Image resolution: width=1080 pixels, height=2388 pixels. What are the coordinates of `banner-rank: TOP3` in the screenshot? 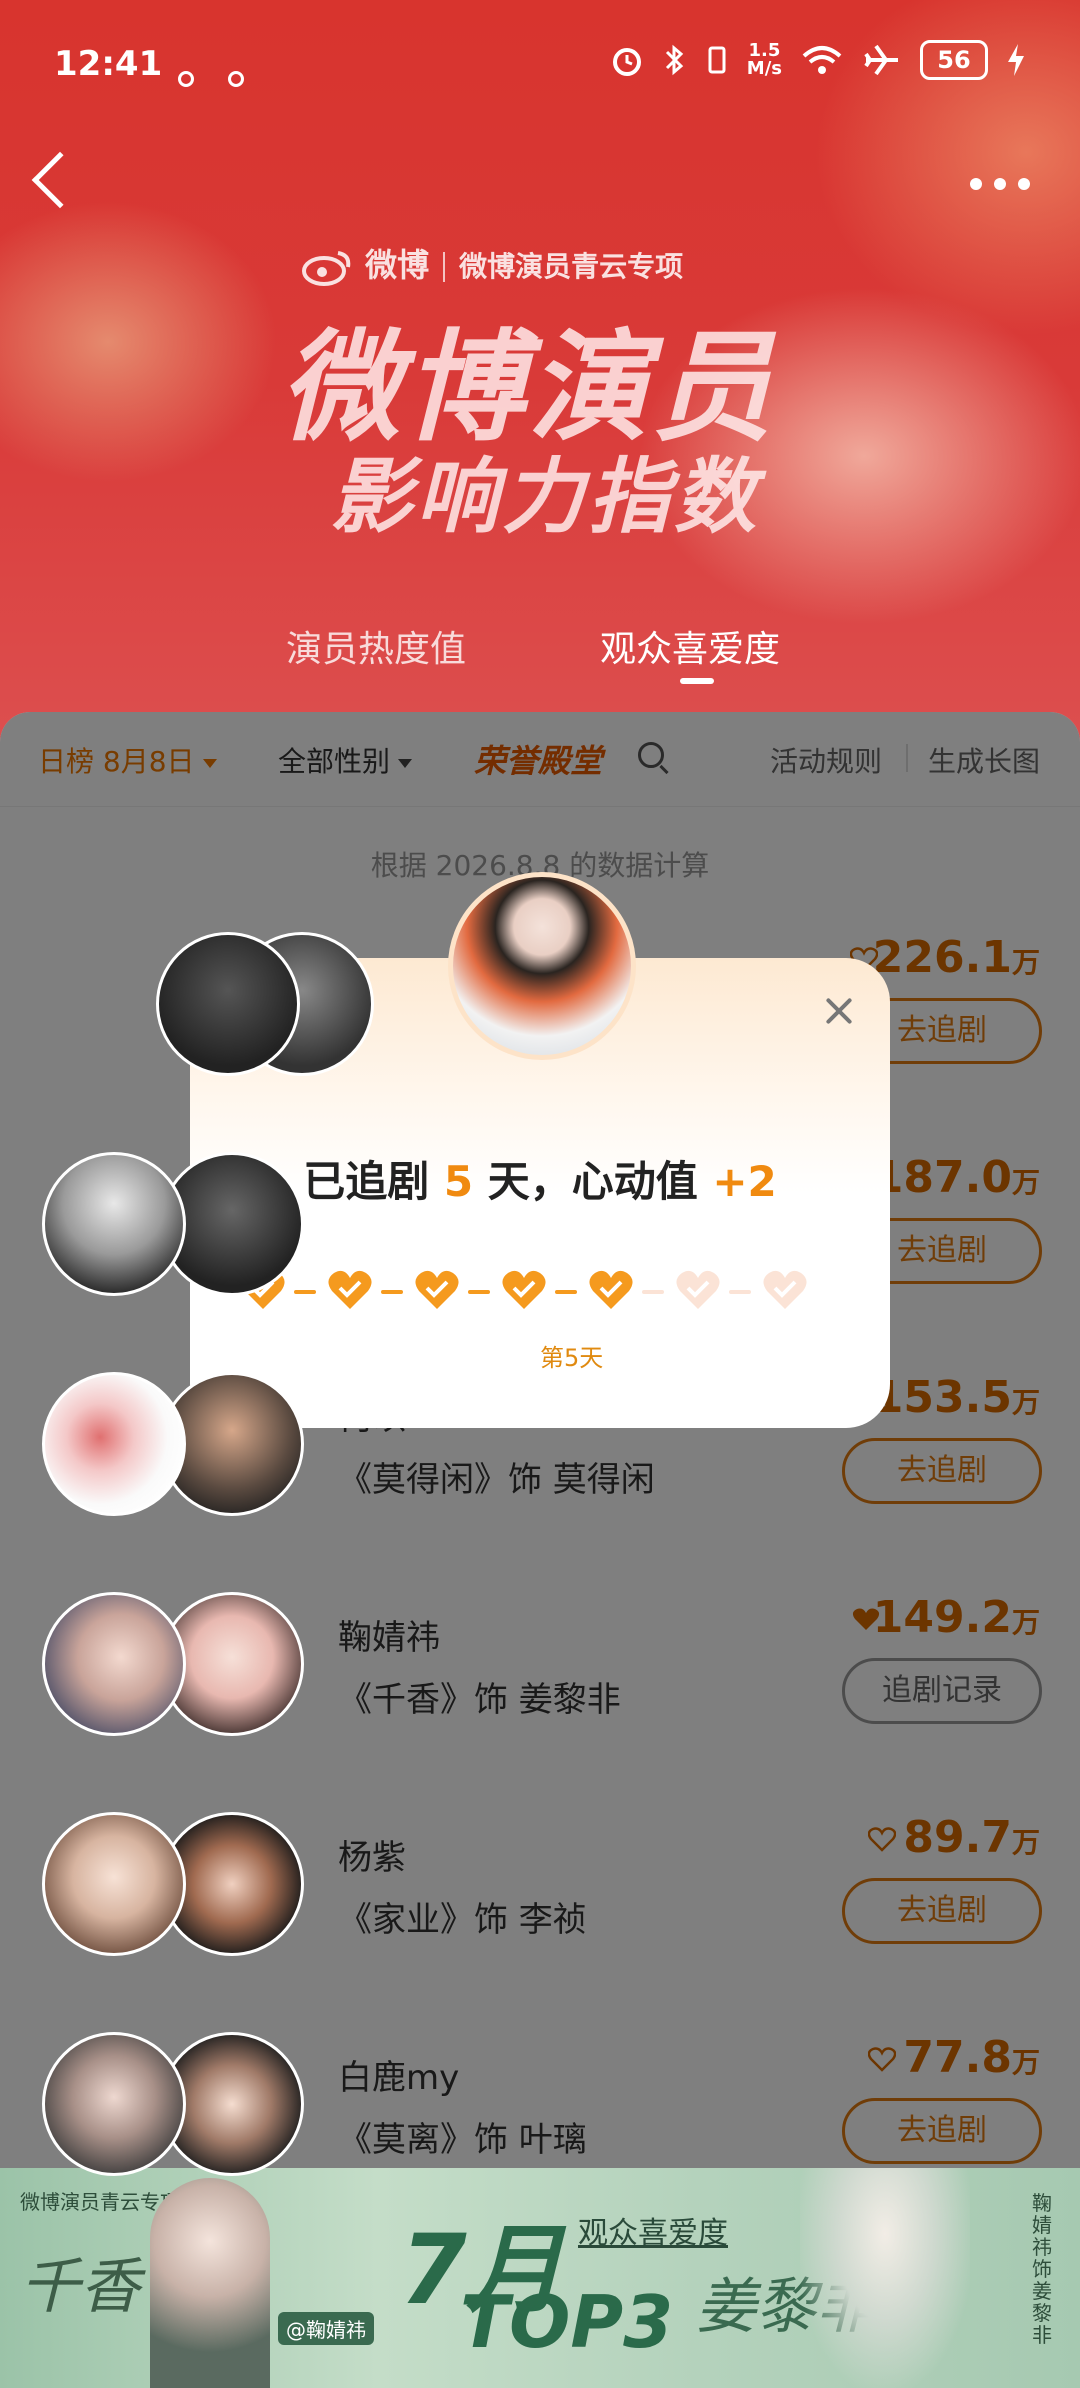 It's located at (567, 2322).